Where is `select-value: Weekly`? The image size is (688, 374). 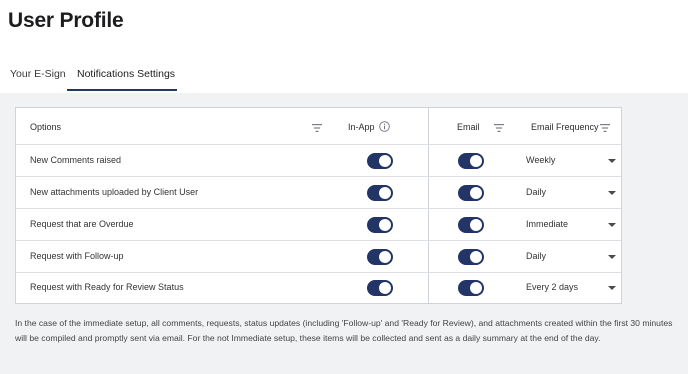 select-value: Weekly is located at coordinates (541, 160).